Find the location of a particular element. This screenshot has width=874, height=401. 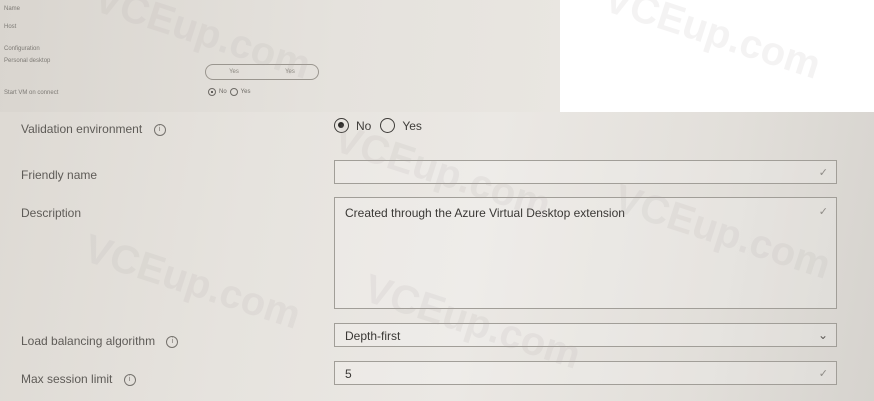

validation-environment-row: Validation environment i is located at coordinates (93, 129).